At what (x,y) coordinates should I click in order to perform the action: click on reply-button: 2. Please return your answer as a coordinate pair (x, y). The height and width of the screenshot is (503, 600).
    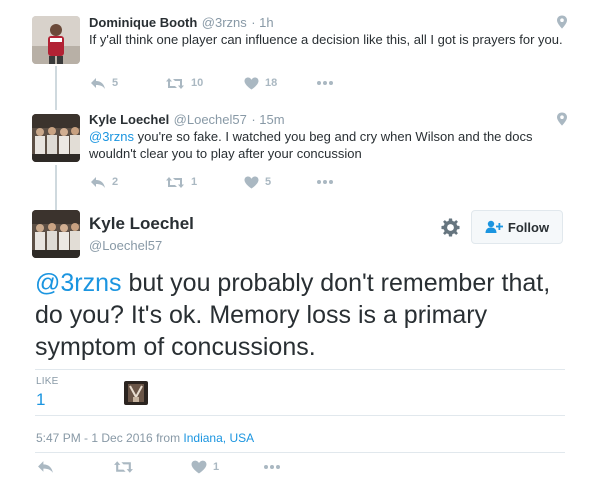
    Looking at the image, I should click on (104, 182).